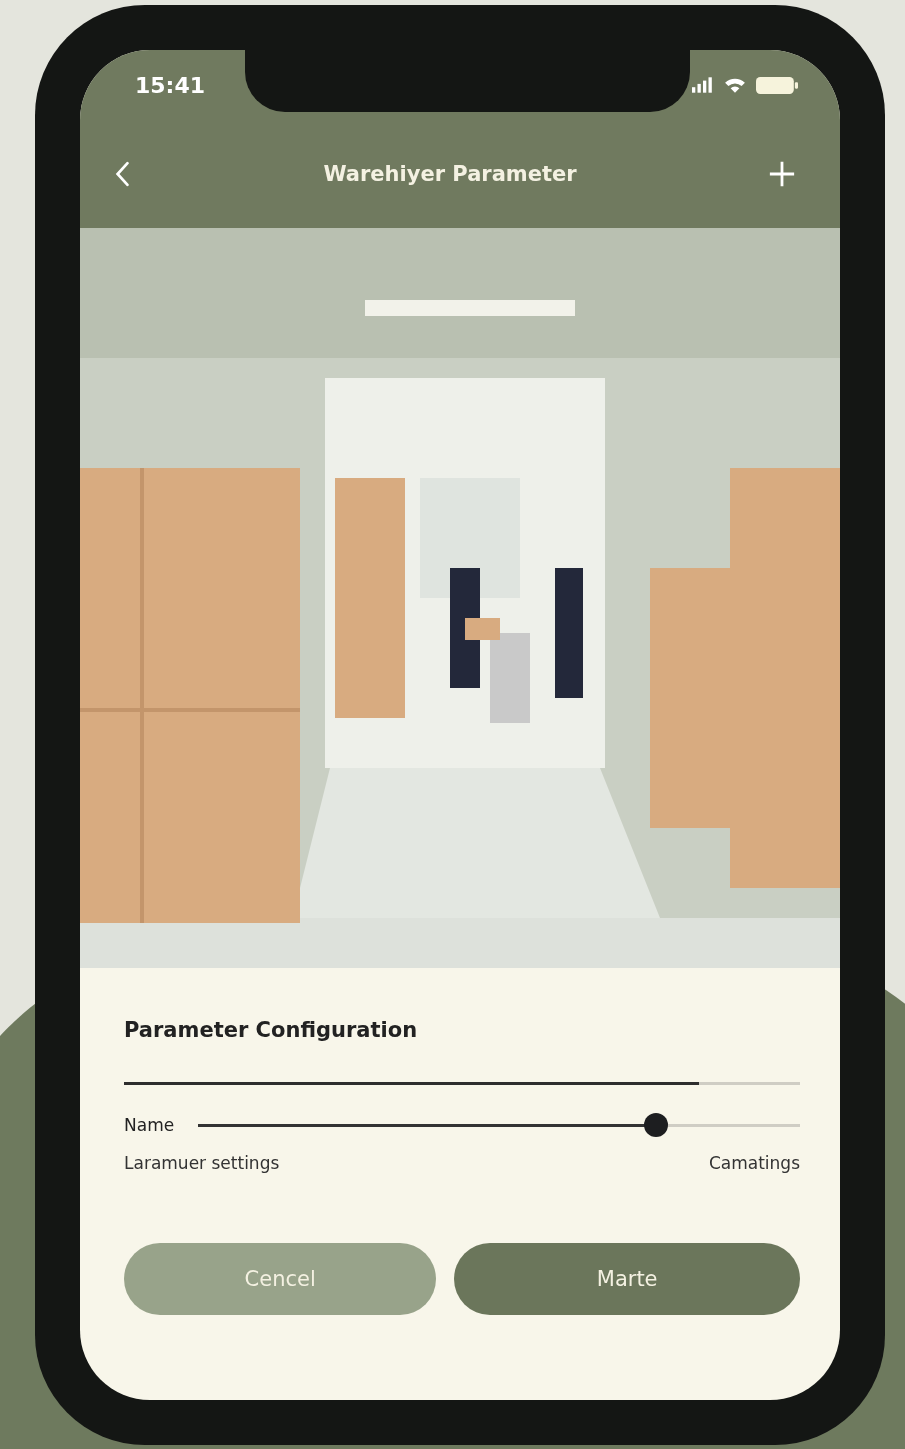 Image resolution: width=905 pixels, height=1449 pixels. What do you see at coordinates (170, 85) in the screenshot?
I see `status-time: 15:41` at bounding box center [170, 85].